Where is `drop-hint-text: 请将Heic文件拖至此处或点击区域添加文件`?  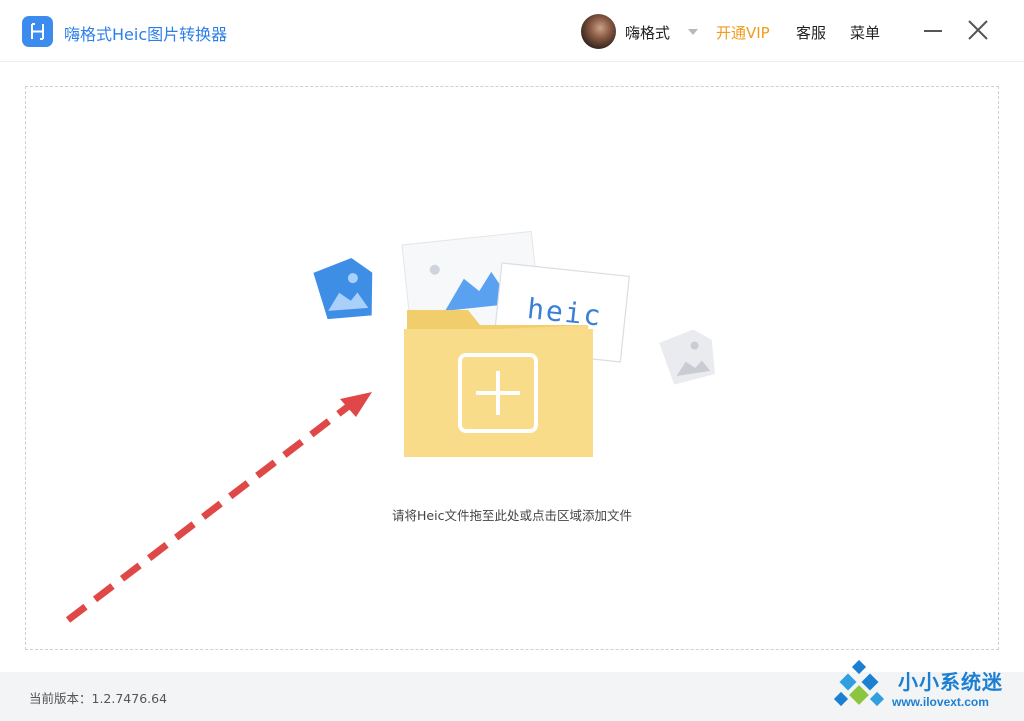 drop-hint-text: 请将Heic文件拖至此处或点击区域添加文件 is located at coordinates (512, 515).